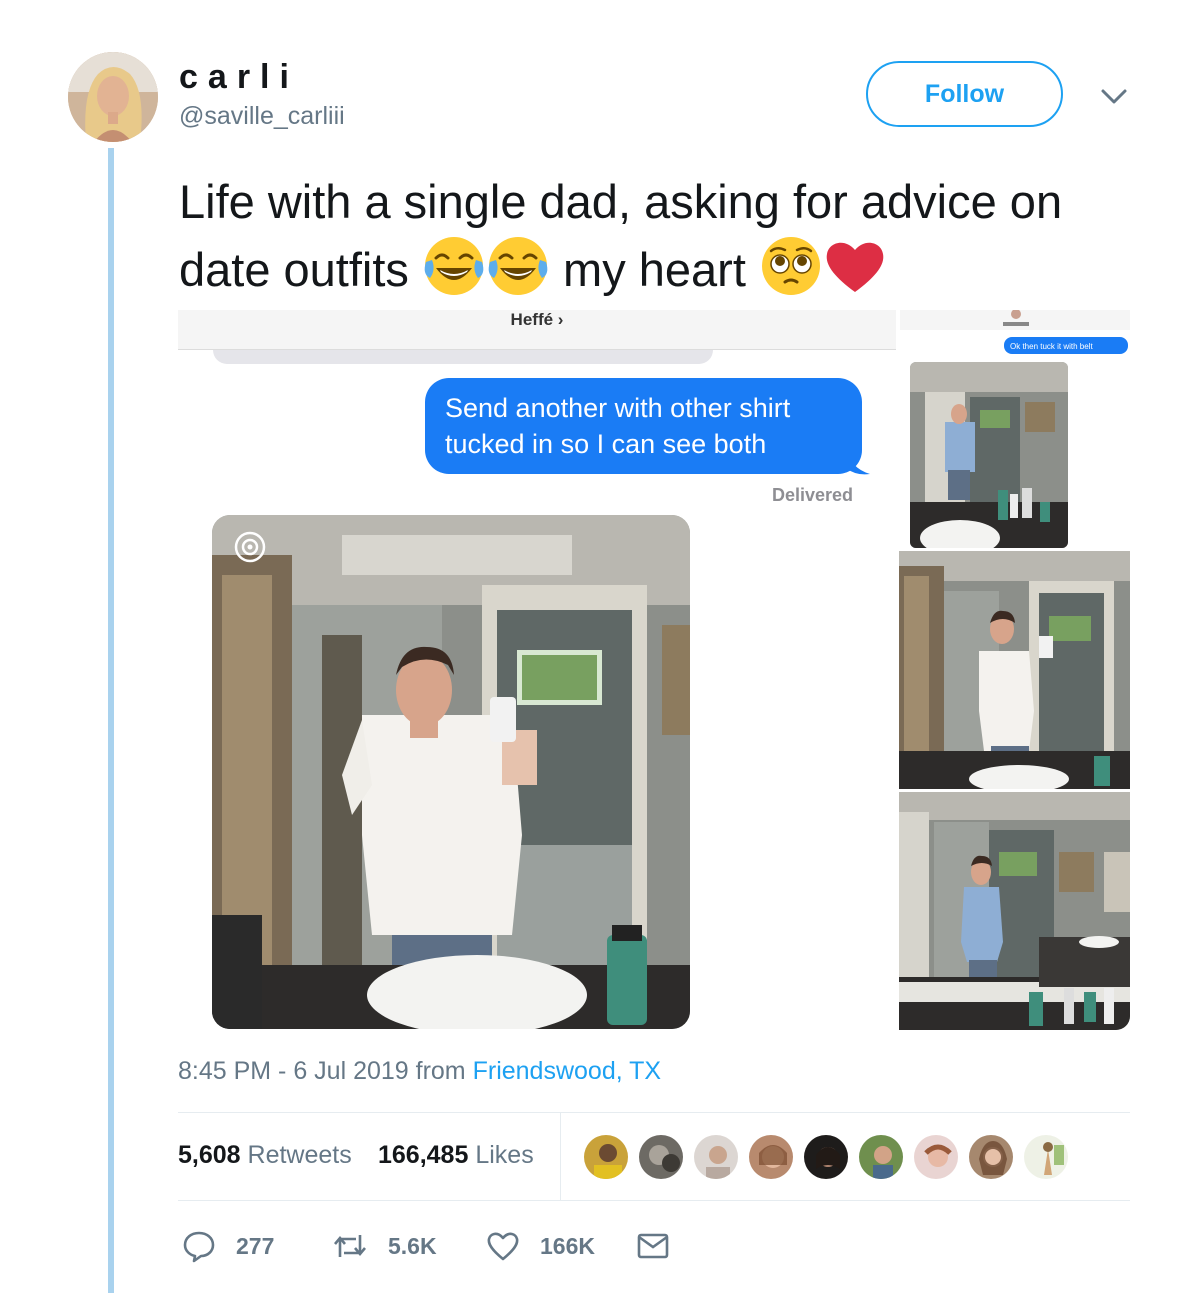  What do you see at coordinates (325, 1071) in the screenshot?
I see `timestamp-text: 8:45 PM - 6 Jul 2019 from` at bounding box center [325, 1071].